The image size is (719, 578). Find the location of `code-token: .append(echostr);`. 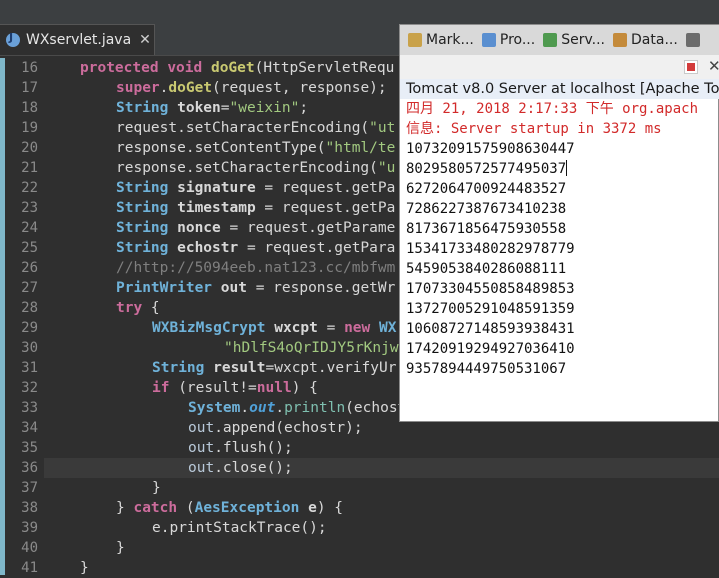

code-token: .append(echostr); is located at coordinates (288, 428).